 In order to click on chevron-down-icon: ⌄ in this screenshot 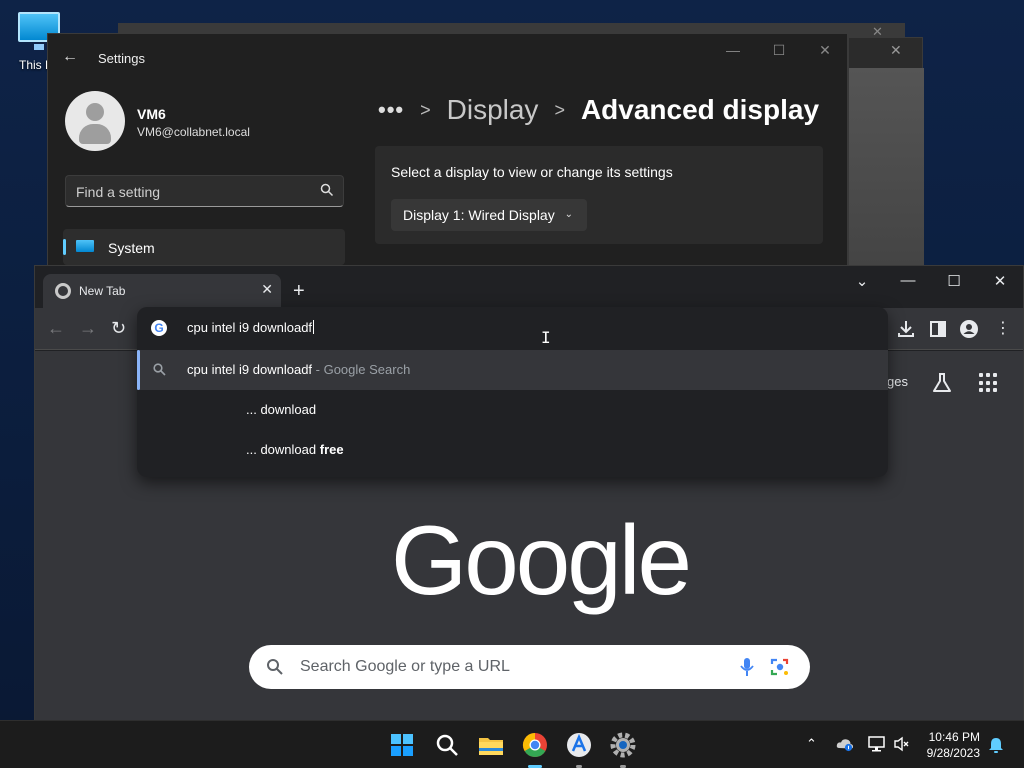, I will do `click(568, 214)`.